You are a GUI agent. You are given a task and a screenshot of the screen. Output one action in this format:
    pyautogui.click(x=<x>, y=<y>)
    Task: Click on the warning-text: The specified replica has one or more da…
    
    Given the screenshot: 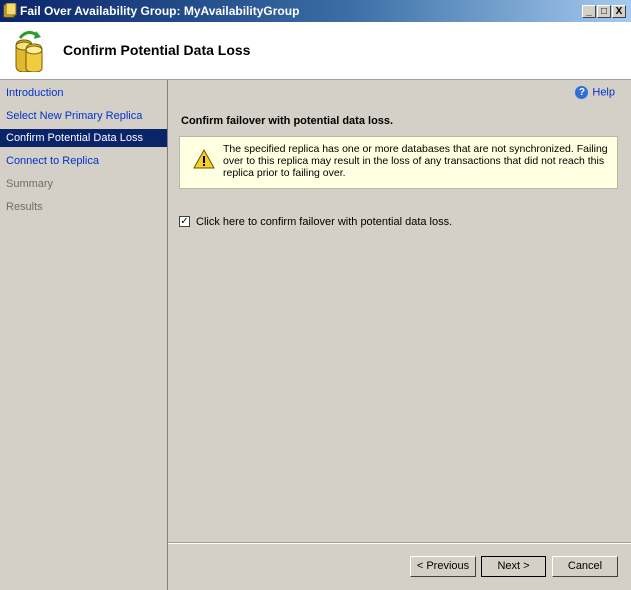 What is the action you would take?
    pyautogui.click(x=415, y=161)
    